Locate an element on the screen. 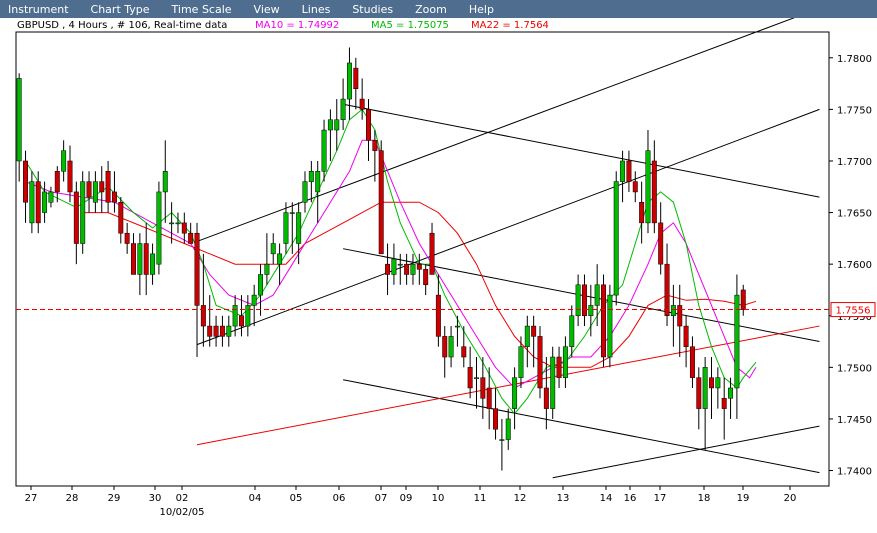  y-tick-label: 1.7650 is located at coordinates (854, 214).